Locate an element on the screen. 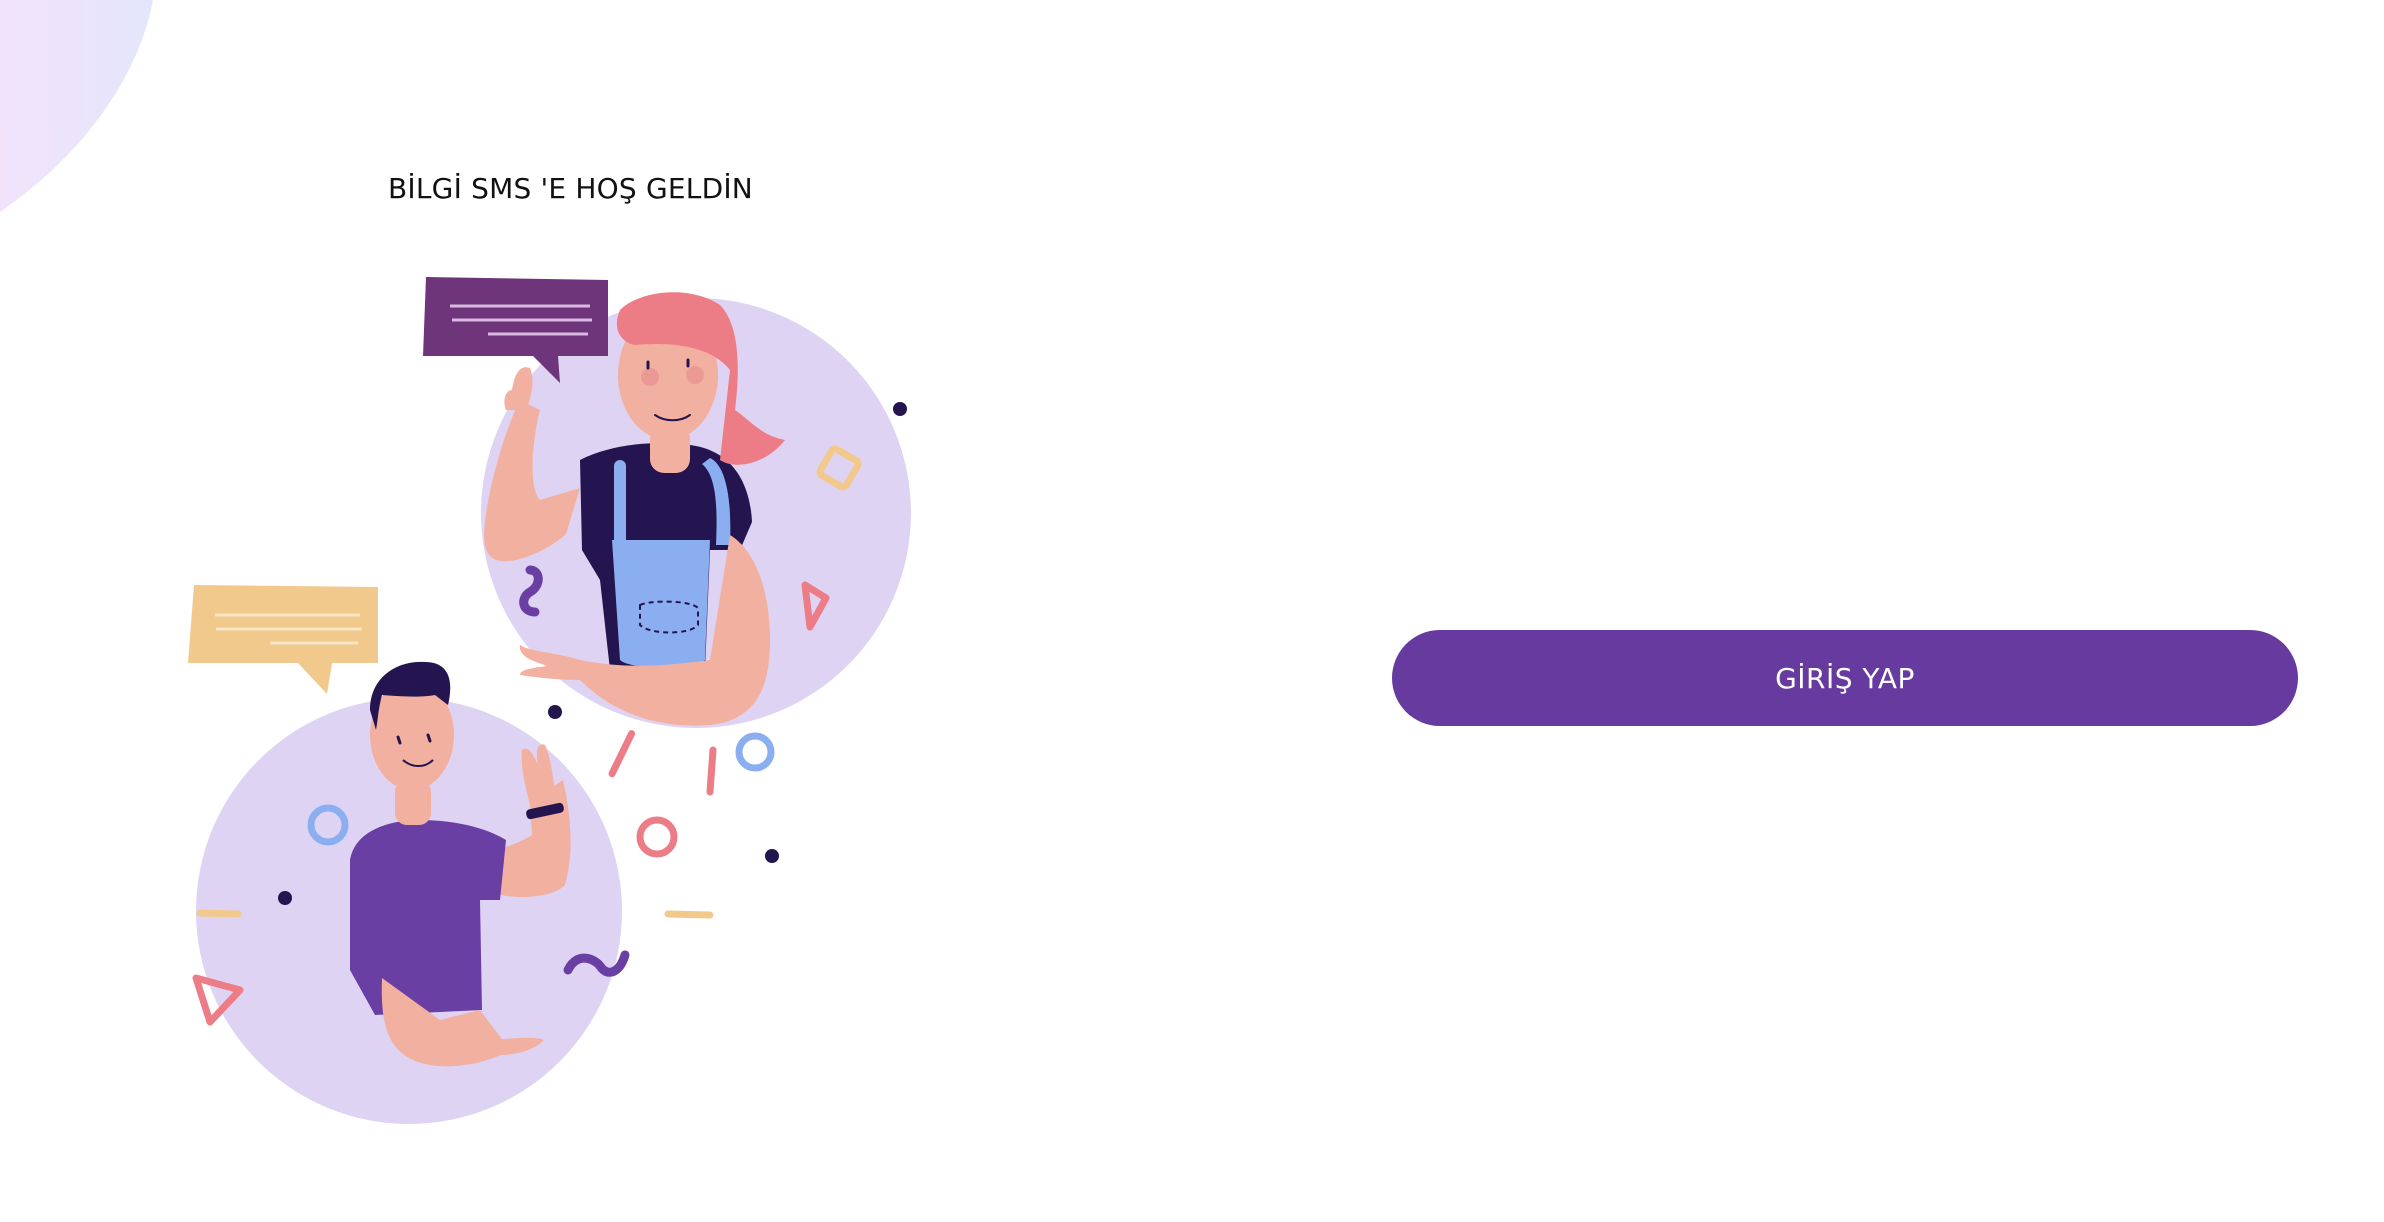 Image resolution: width=2384 pixels, height=1222 pixels. corner-gradient-shape is located at coordinates (76, 106).